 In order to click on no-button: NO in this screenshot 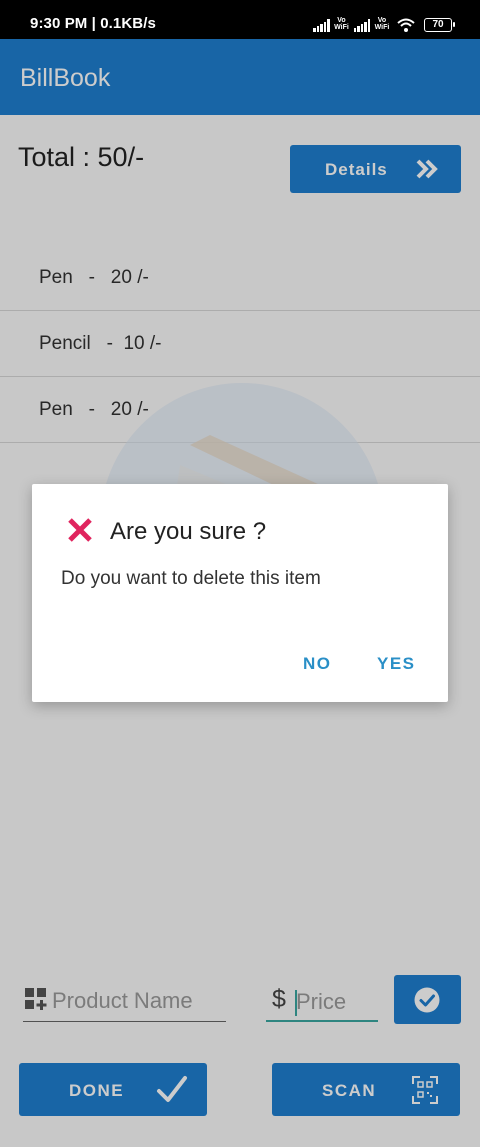, I will do `click(317, 664)`.